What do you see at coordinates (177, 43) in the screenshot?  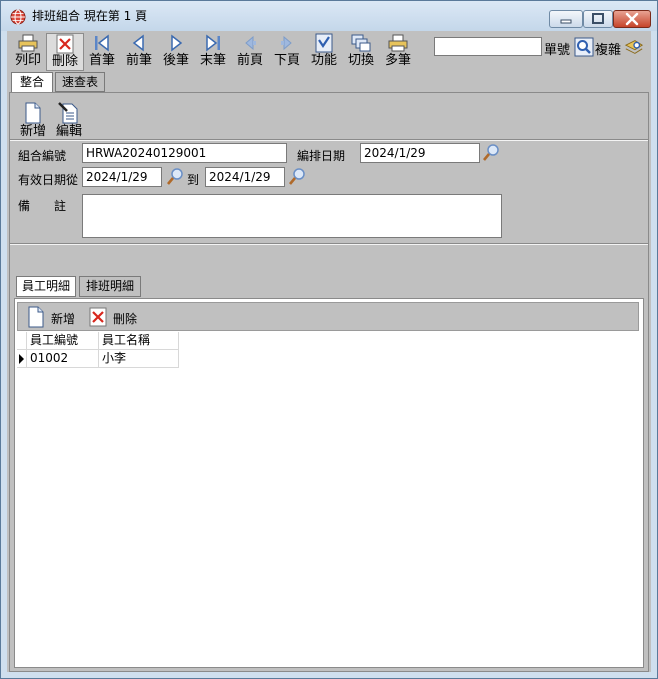 I see `next-record-icon` at bounding box center [177, 43].